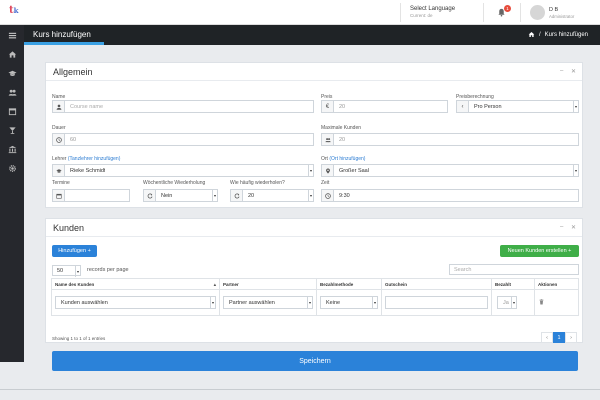 This screenshot has width=600, height=400. I want to click on panel-title: Kunden, so click(69, 228).